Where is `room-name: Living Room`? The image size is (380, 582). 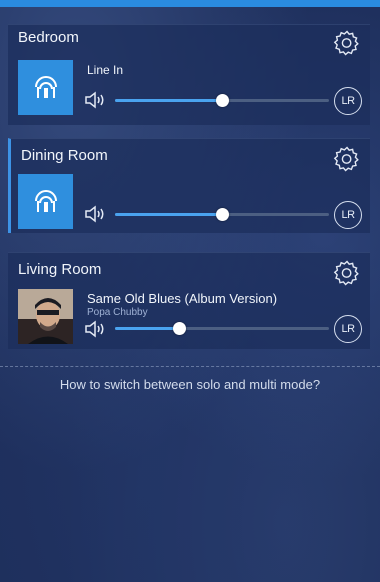 room-name: Living Room is located at coordinates (60, 269).